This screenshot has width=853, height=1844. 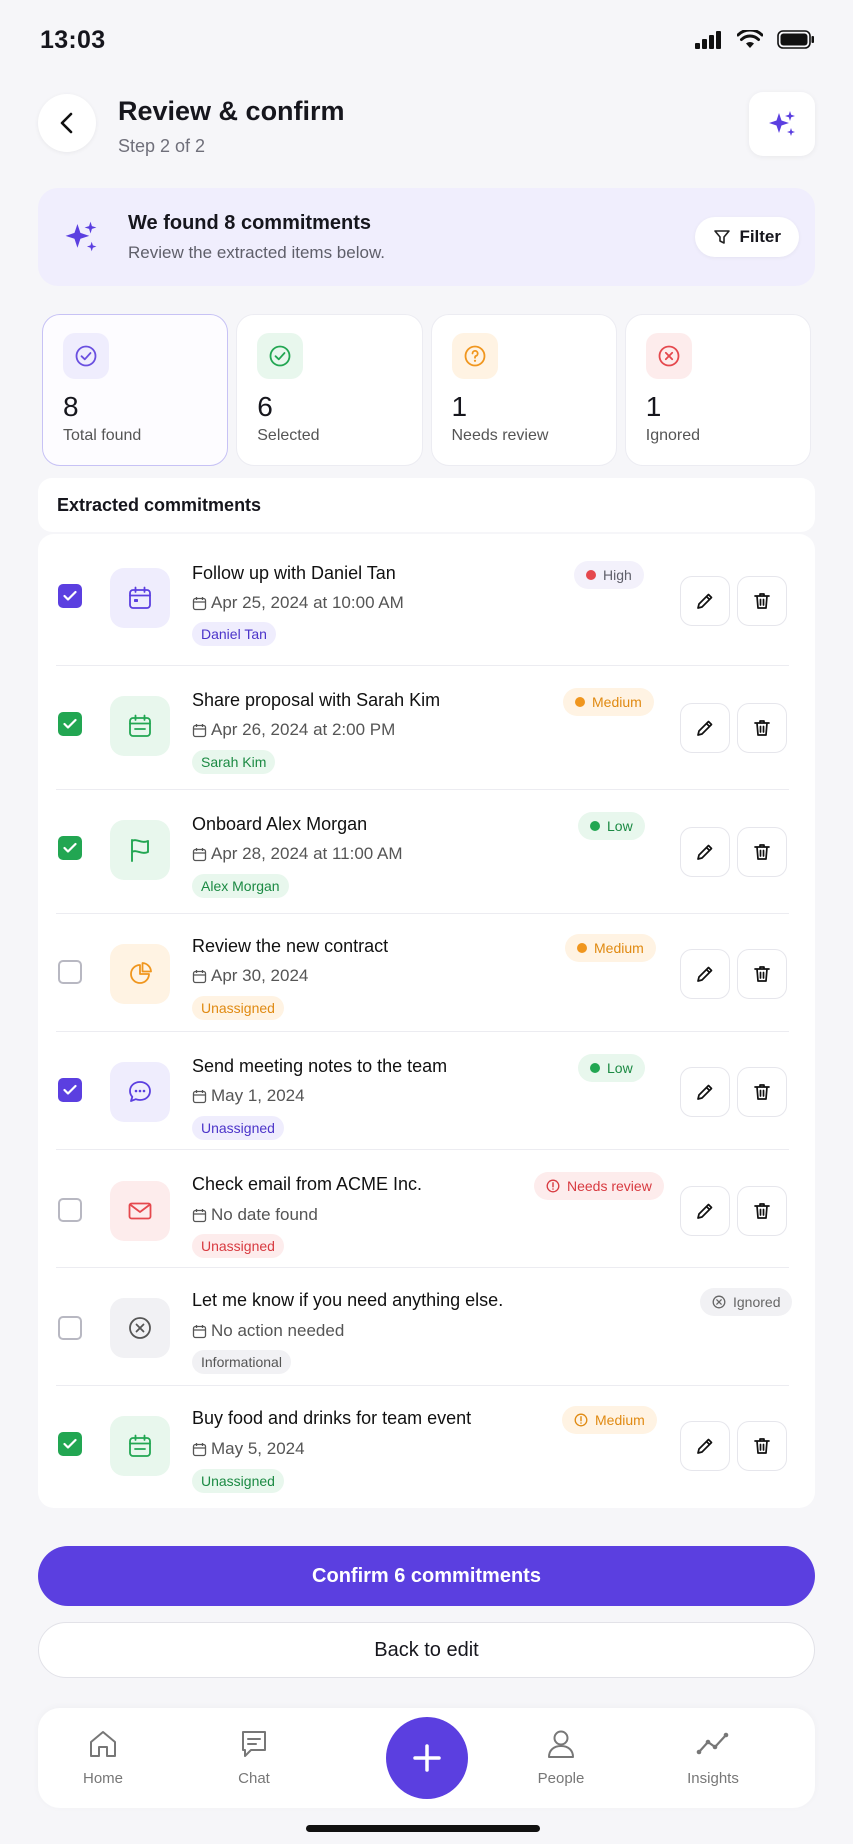 I want to click on filter-button: Filter, so click(x=747, y=237).